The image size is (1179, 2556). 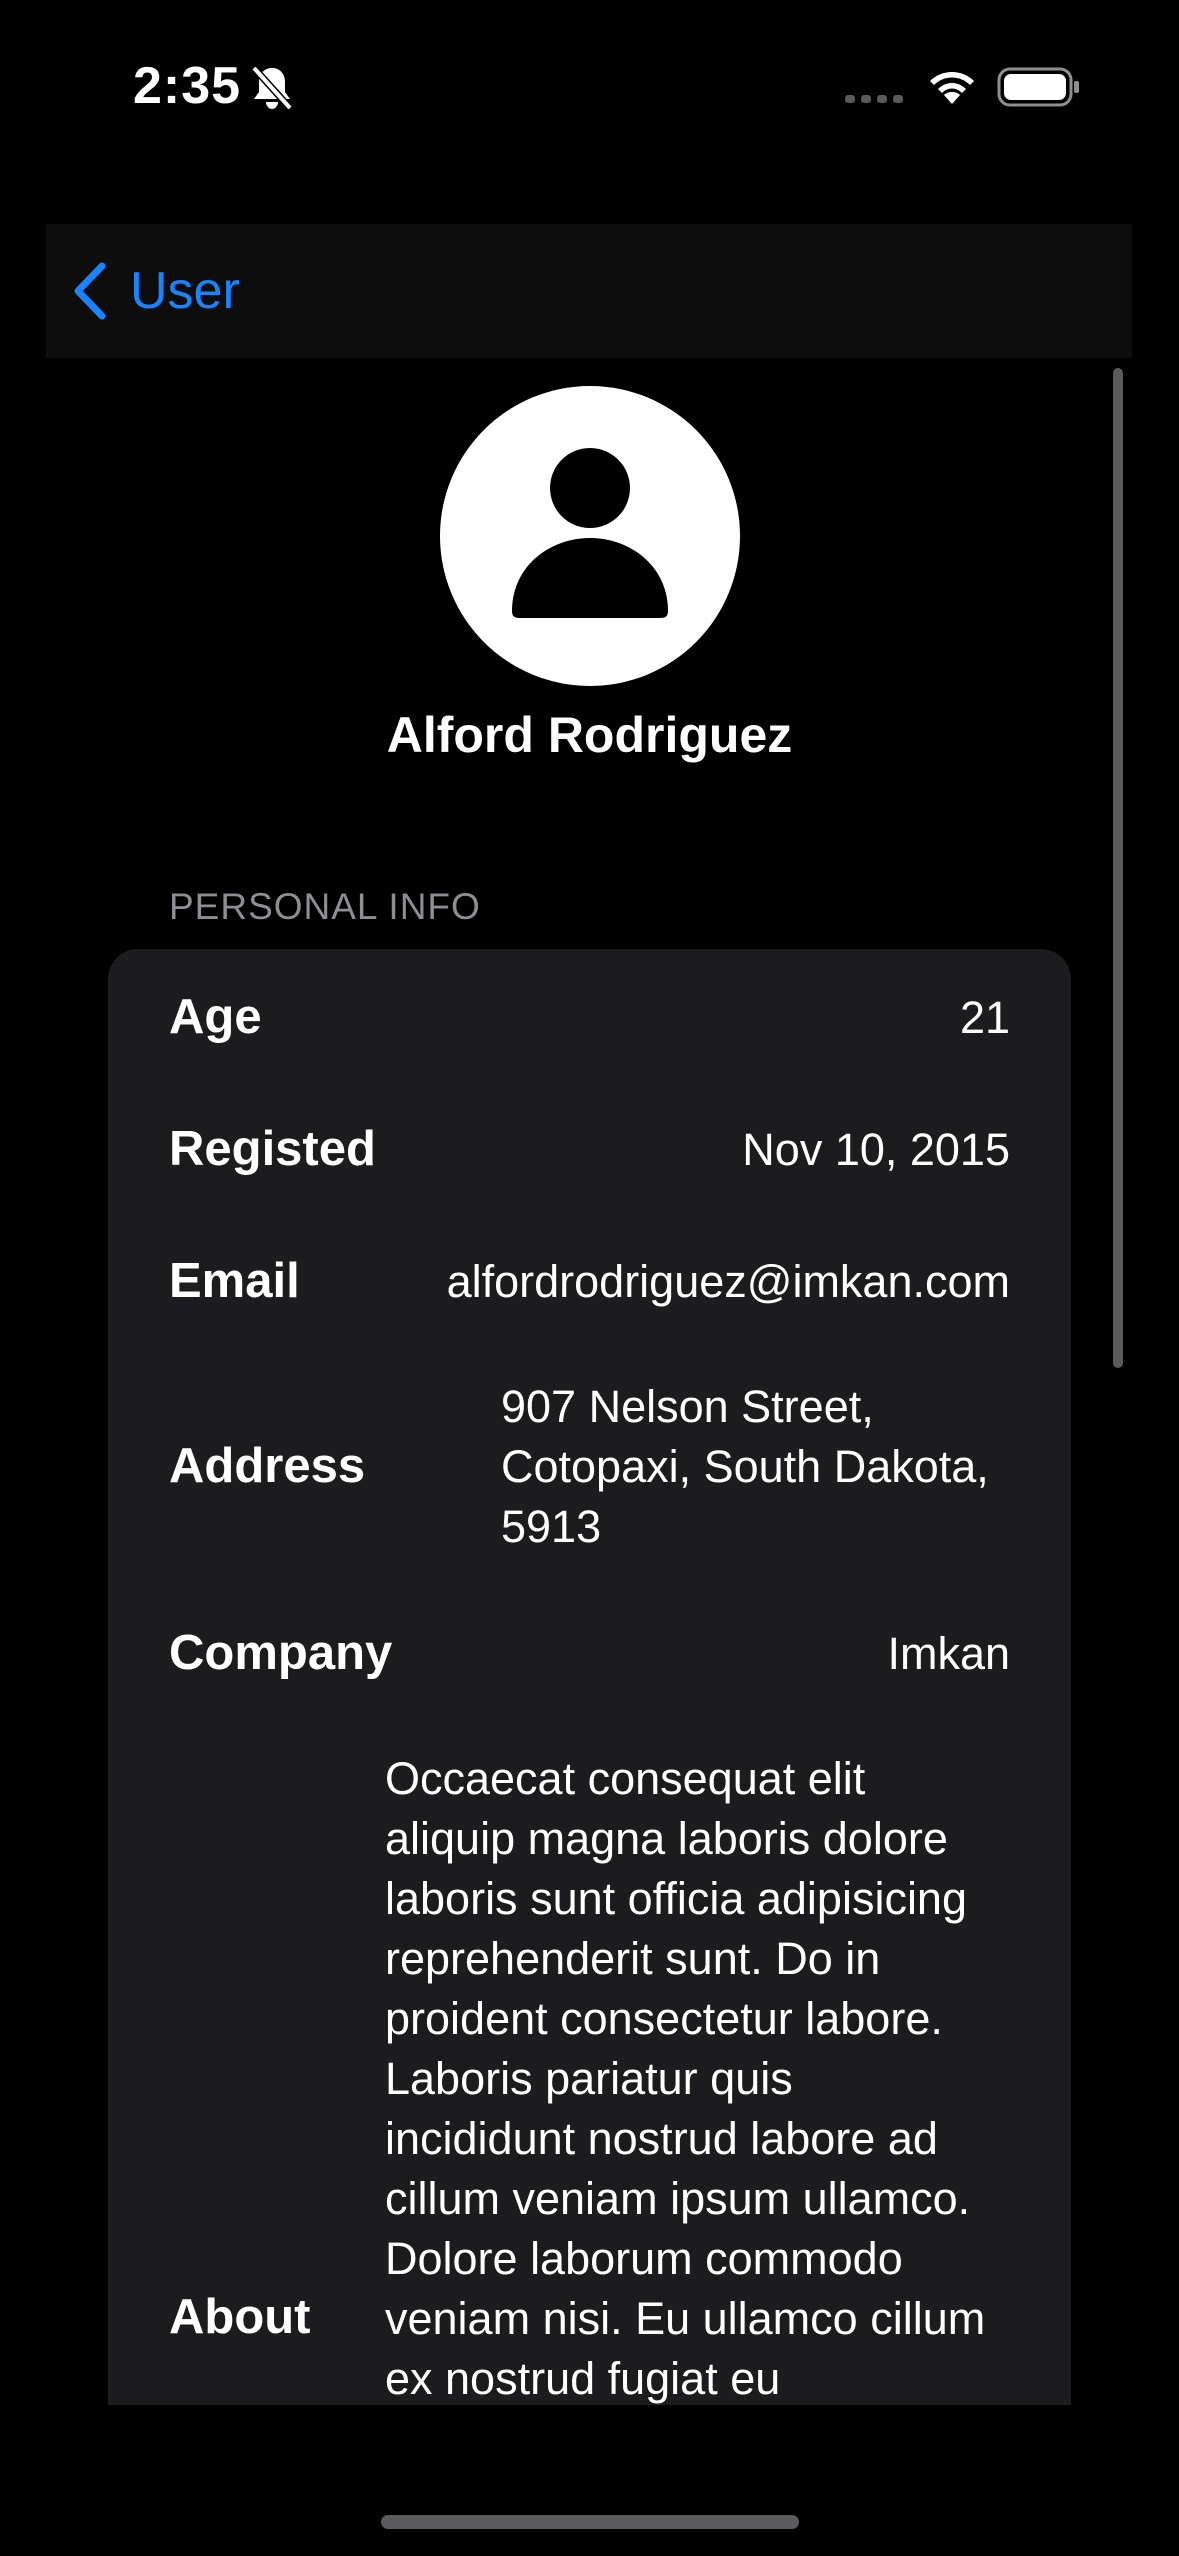 I want to click on about-line: cillum veniam ipsum ullamco., so click(x=678, y=2198).